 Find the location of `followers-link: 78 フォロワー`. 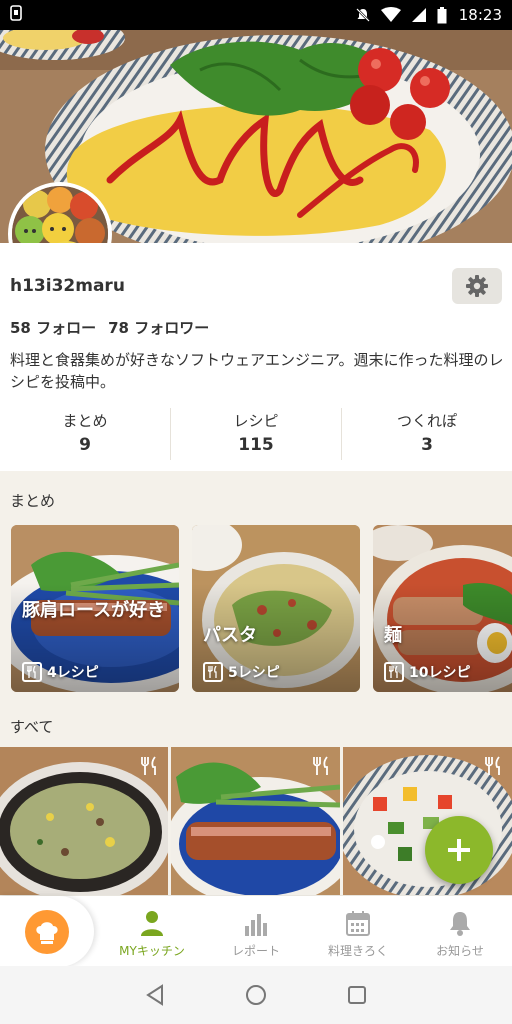

followers-link: 78 フォロワー is located at coordinates (158, 327).